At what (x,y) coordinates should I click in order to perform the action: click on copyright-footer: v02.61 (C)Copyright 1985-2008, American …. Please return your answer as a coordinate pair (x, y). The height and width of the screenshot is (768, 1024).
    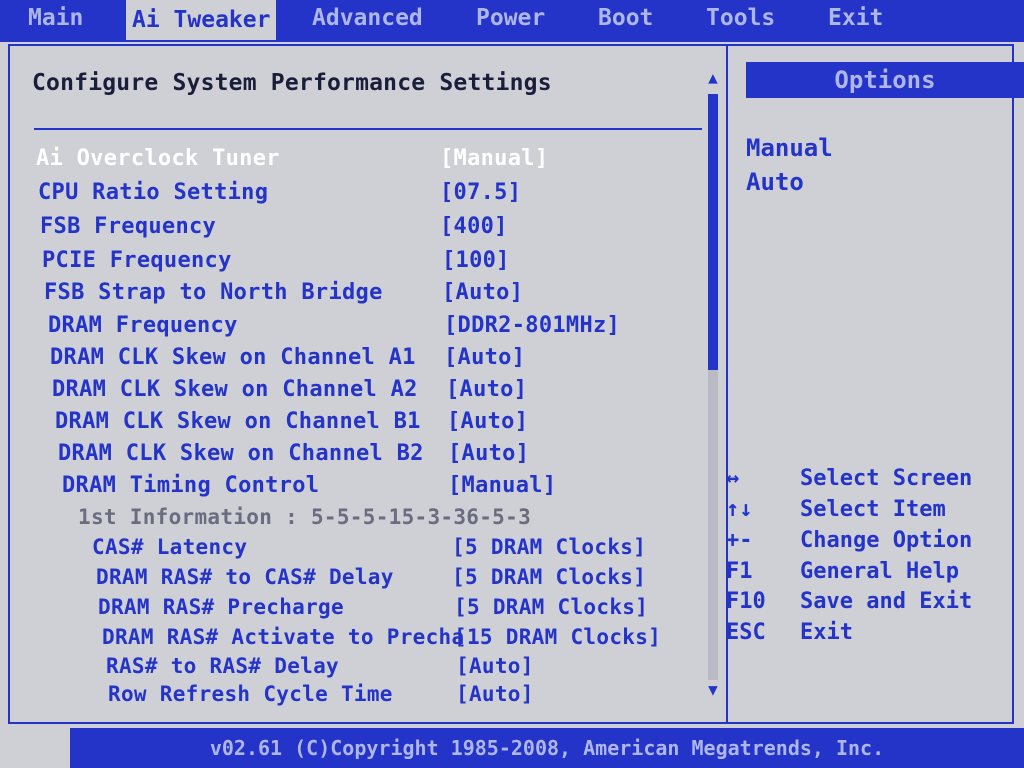
    Looking at the image, I should click on (547, 748).